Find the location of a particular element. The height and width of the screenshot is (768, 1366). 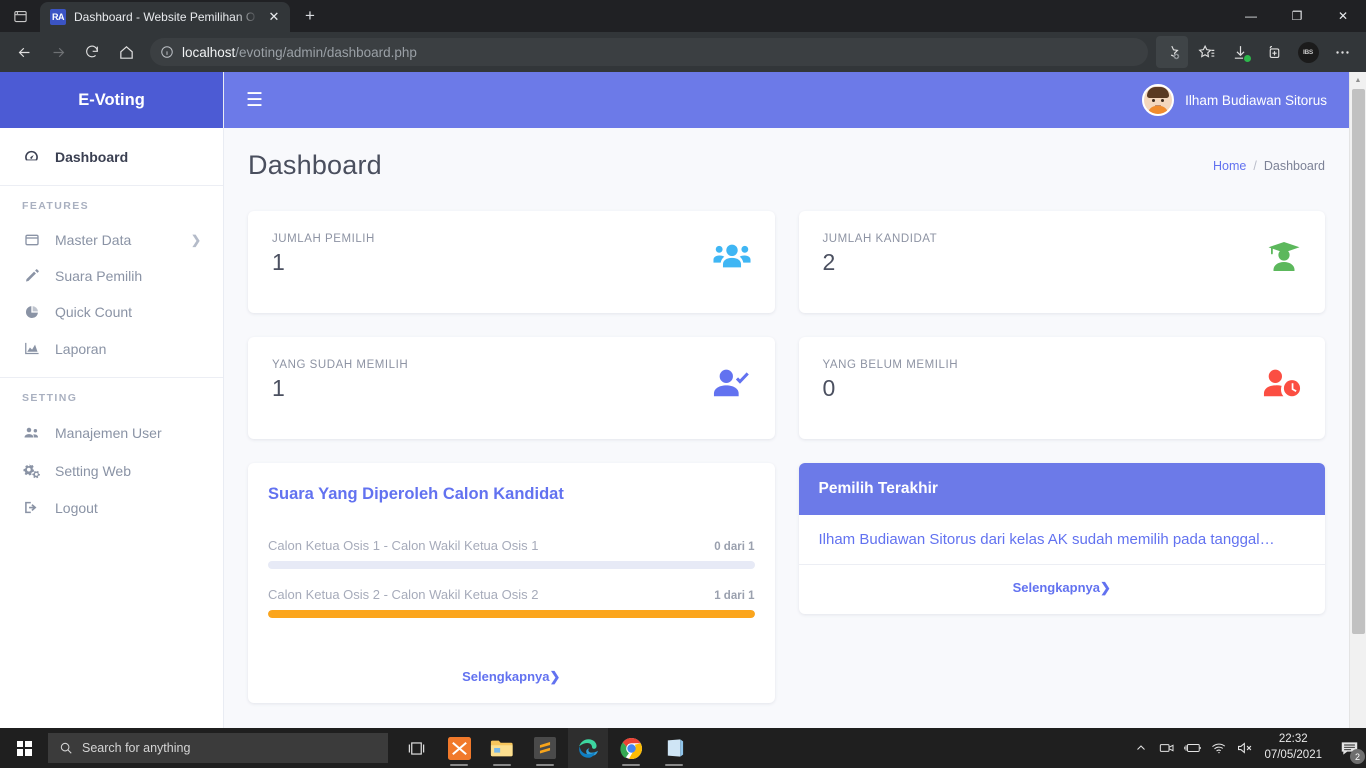

search-input: Search for anything is located at coordinates (218, 748).